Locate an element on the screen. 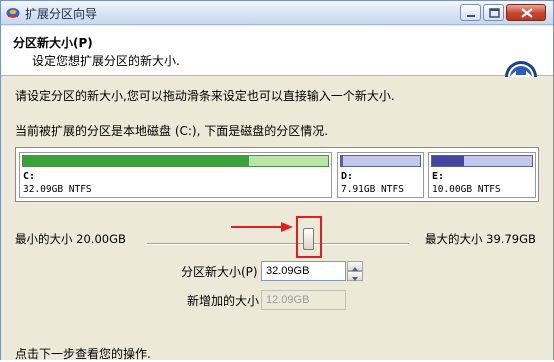 The image size is (554, 362). partition-e-used is located at coordinates (448, 161).